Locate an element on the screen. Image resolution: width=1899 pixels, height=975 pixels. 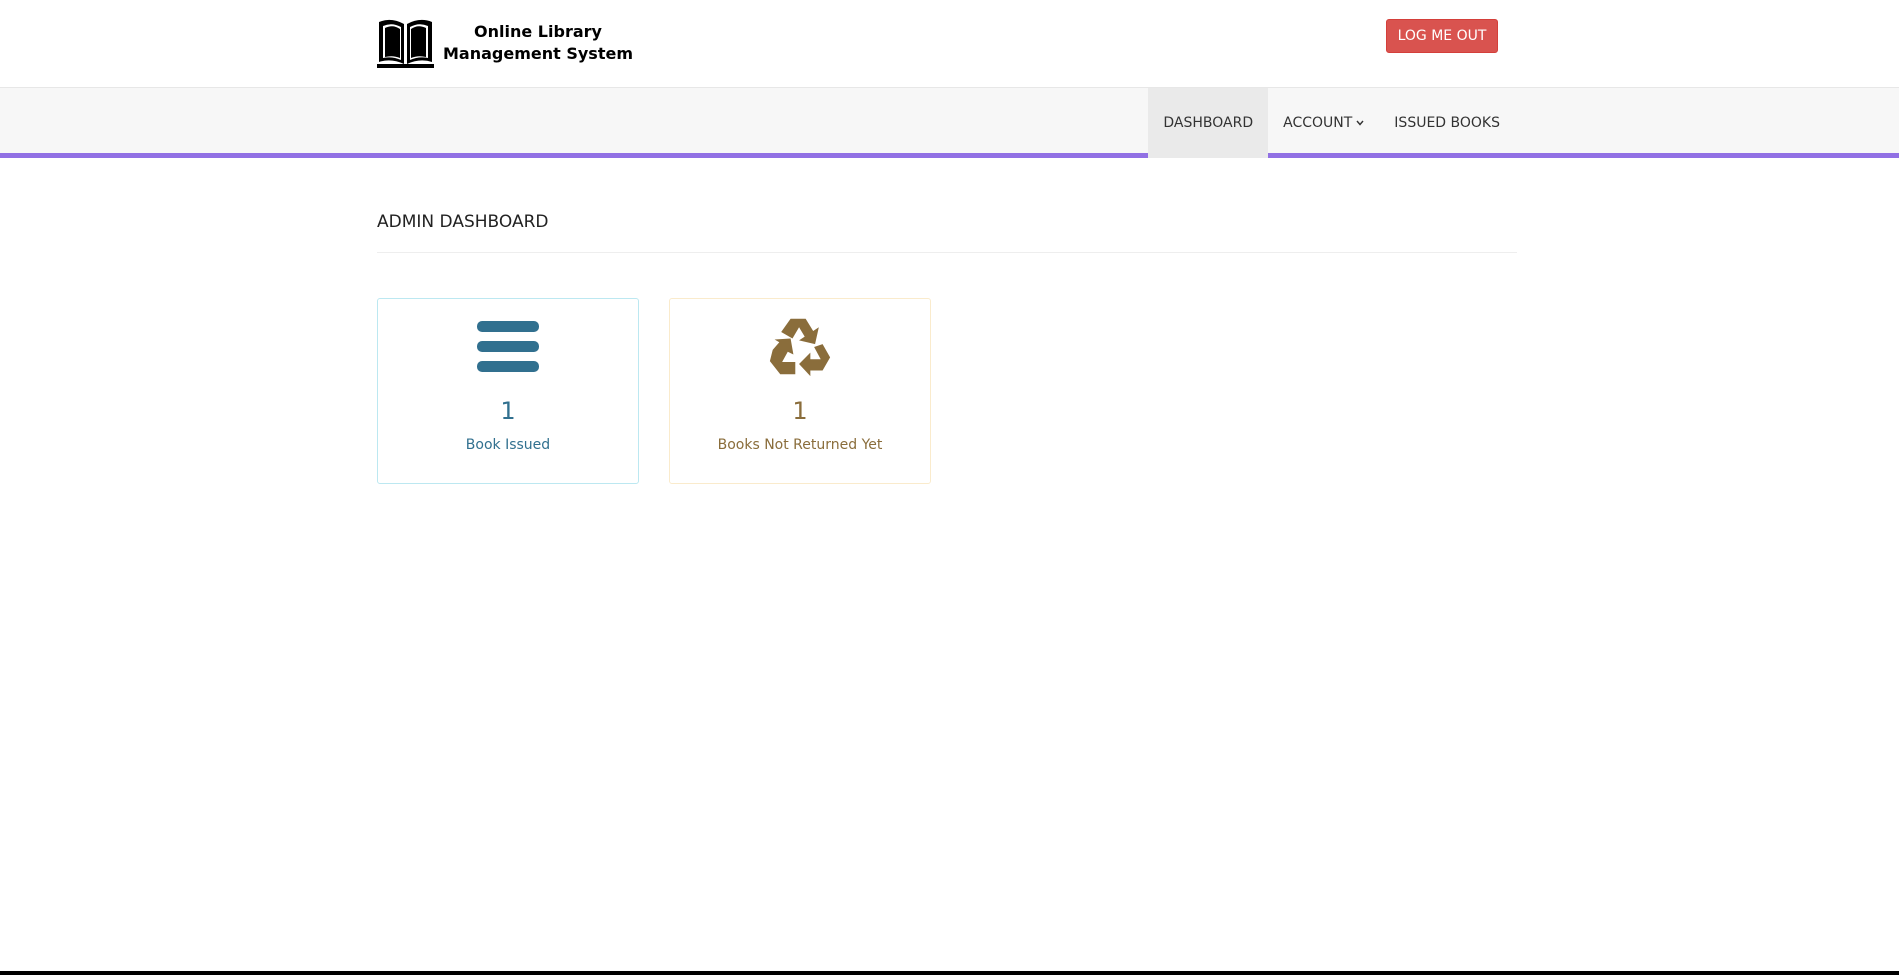
dashboard-cards: 1 Book Issued 1 Books Not Returned Yet is located at coordinates (654, 391).